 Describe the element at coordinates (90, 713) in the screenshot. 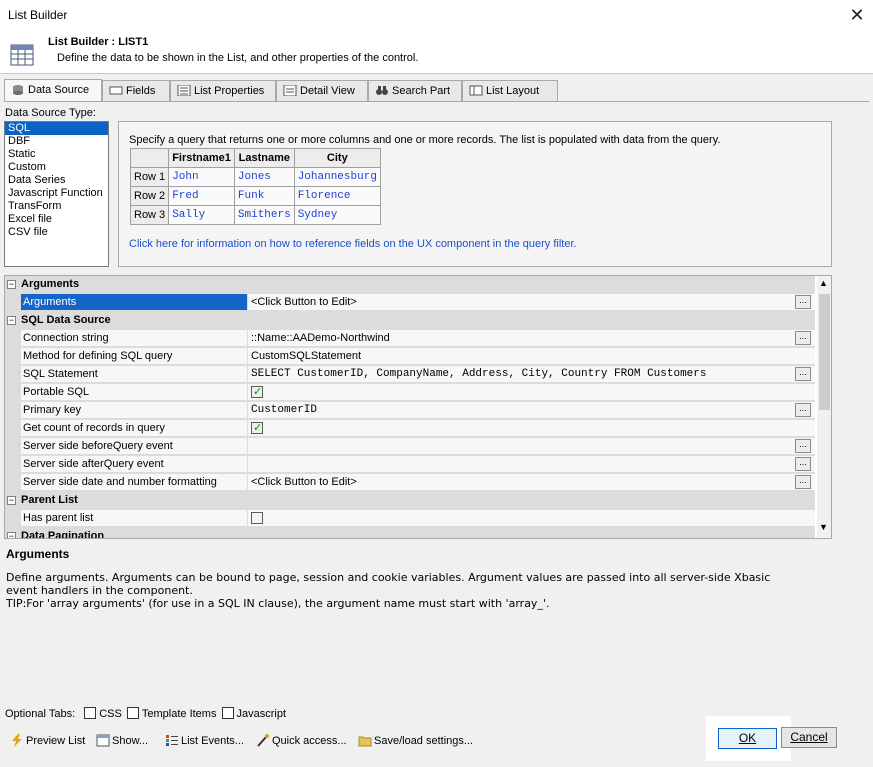

I see `css-checkbox` at that location.